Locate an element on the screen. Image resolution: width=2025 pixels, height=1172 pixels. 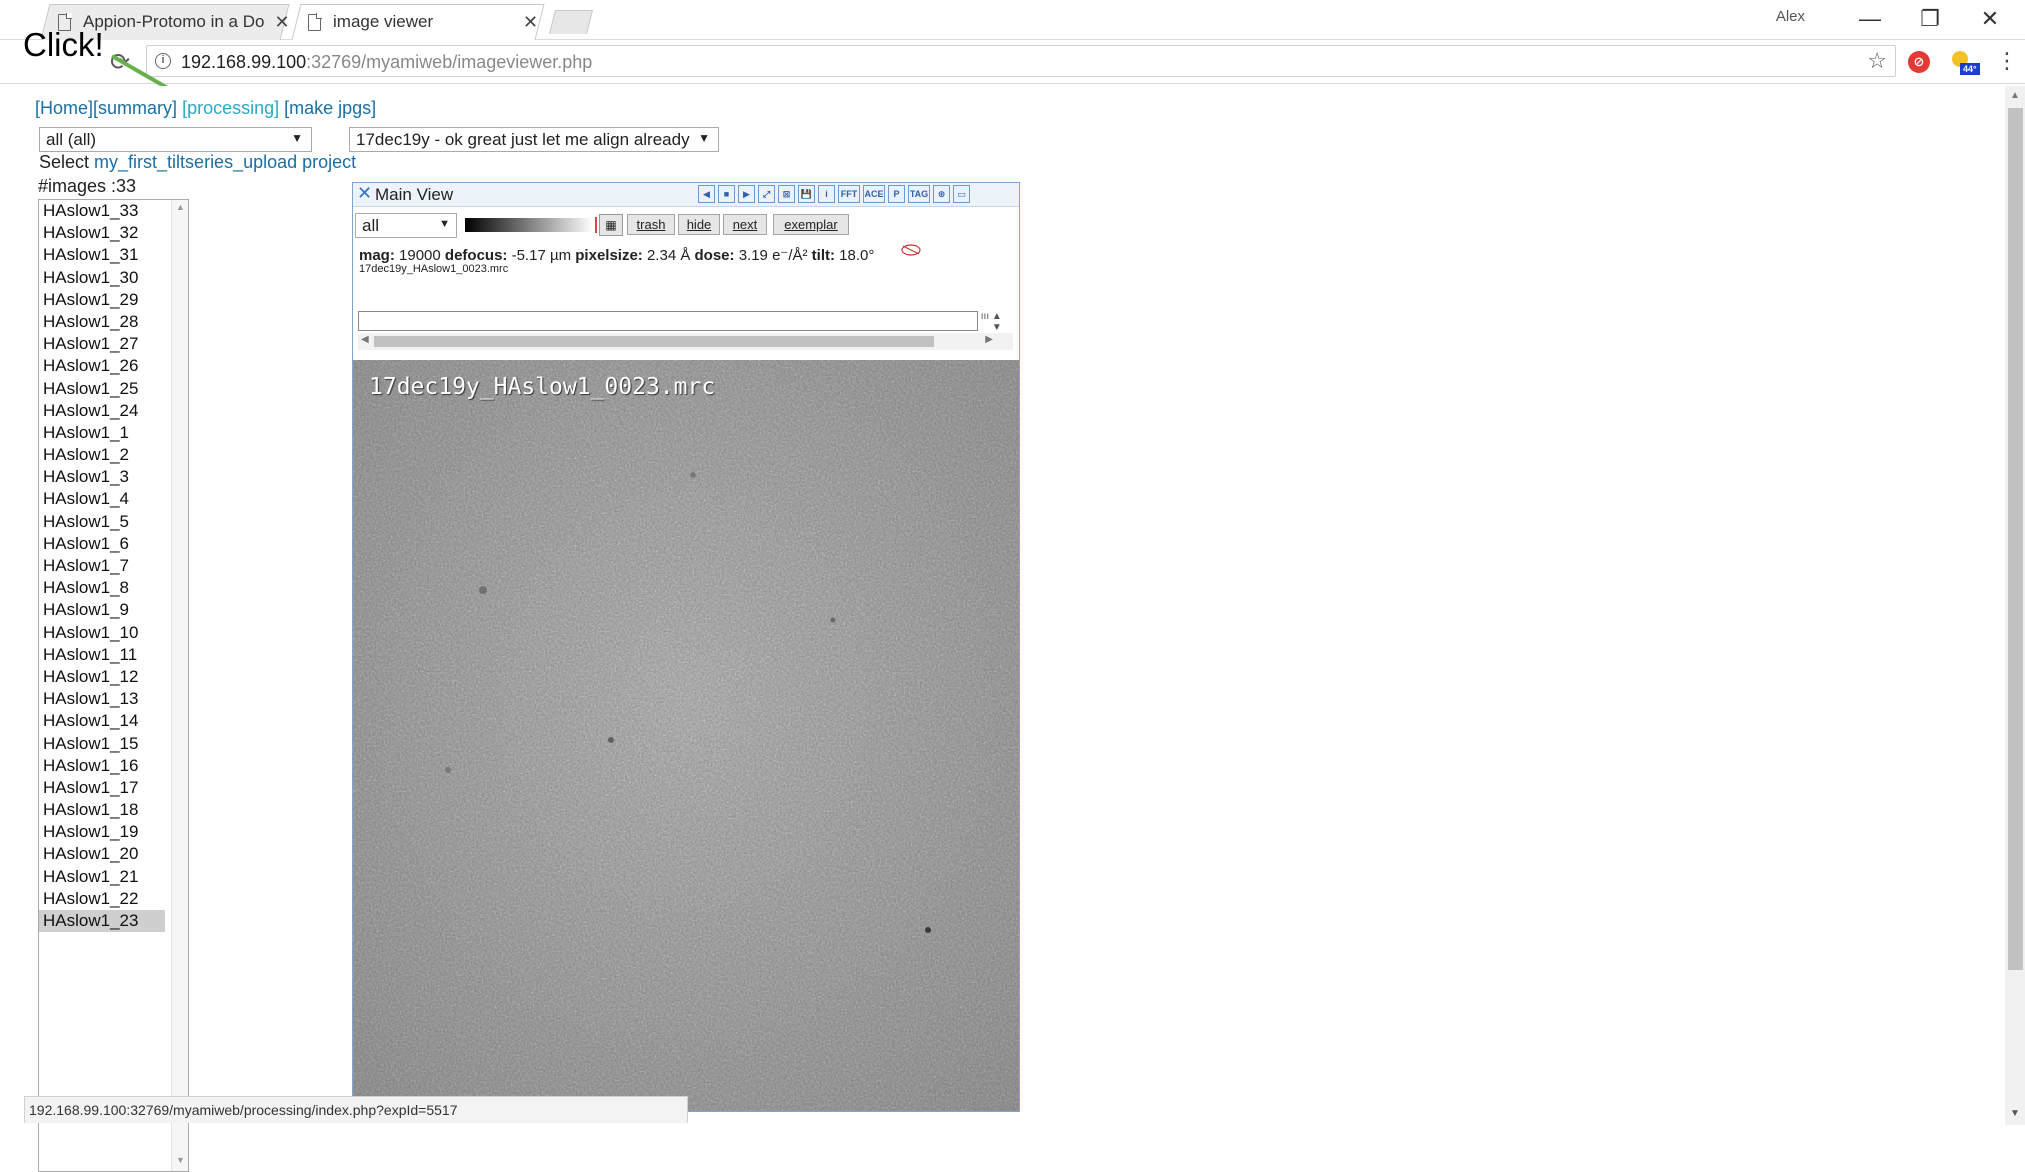
page-scrollbar: ▲ ▼ is located at coordinates (2015, 605).